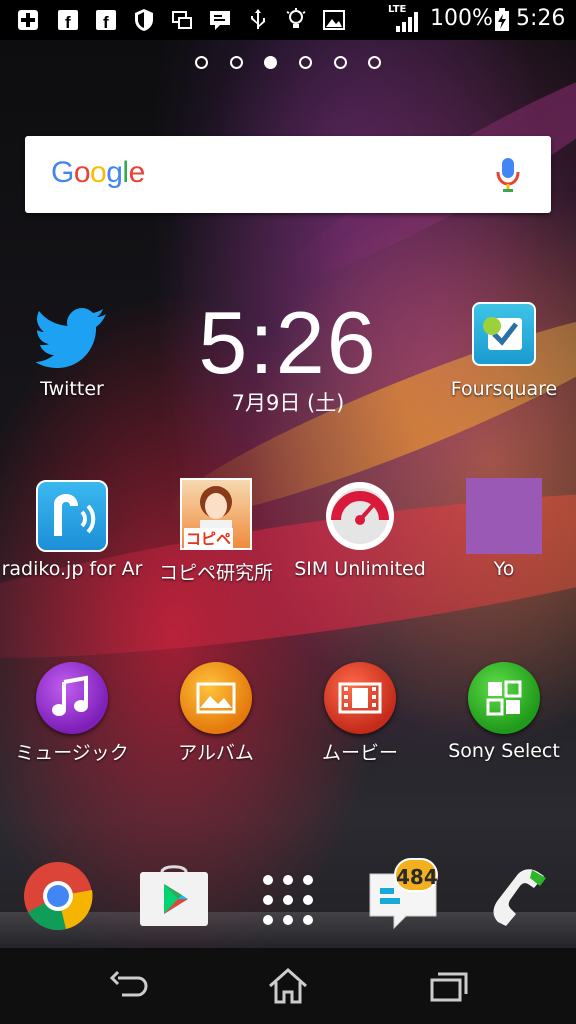 This screenshot has width=576, height=1024. I want to click on app-label: ムービー, so click(359, 753).